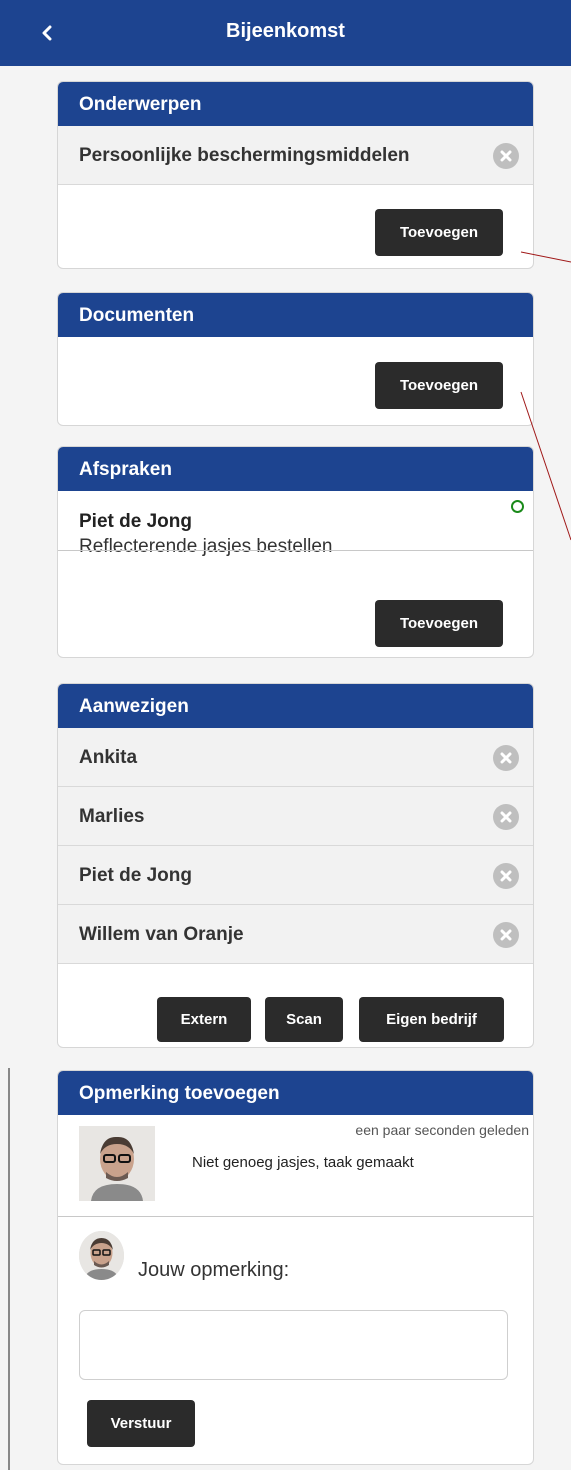 This screenshot has width=571, height=1470. What do you see at coordinates (442, 1130) in the screenshot?
I see `comment-time: een paar seconden geleden` at bounding box center [442, 1130].